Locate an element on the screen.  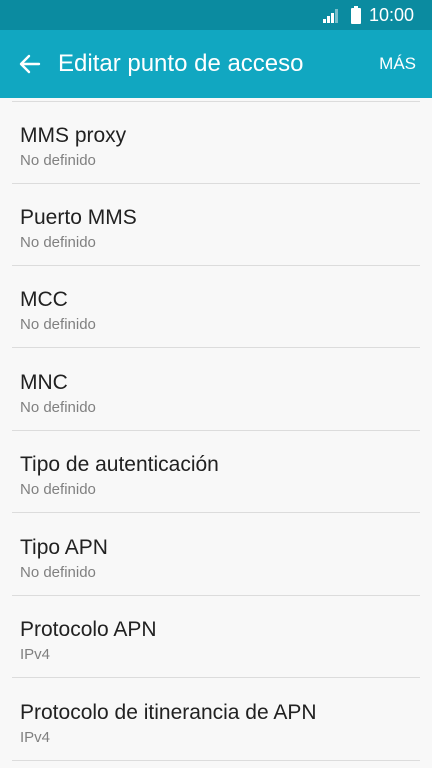
arrow-left-icon is located at coordinates (30, 64).